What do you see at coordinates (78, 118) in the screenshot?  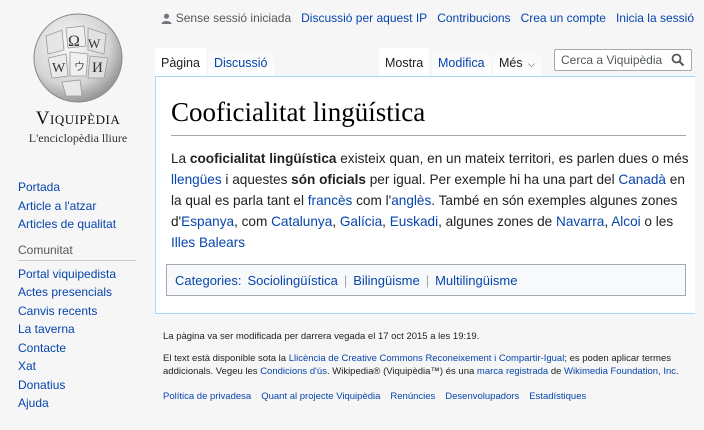 I see `logo-wordmark: Viquipèdia` at bounding box center [78, 118].